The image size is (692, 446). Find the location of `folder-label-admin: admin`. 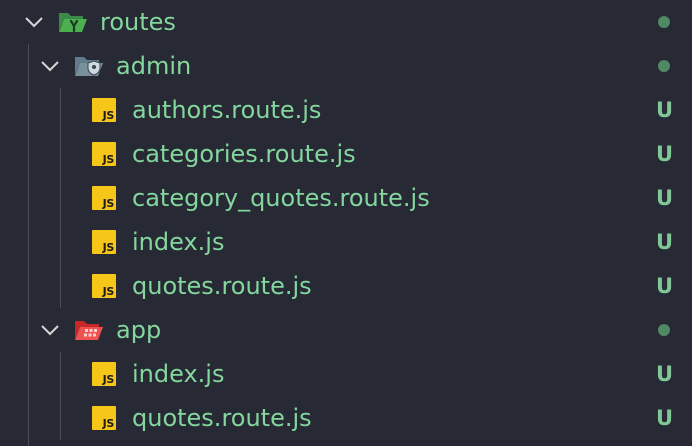

folder-label-admin: admin is located at coordinates (154, 66).